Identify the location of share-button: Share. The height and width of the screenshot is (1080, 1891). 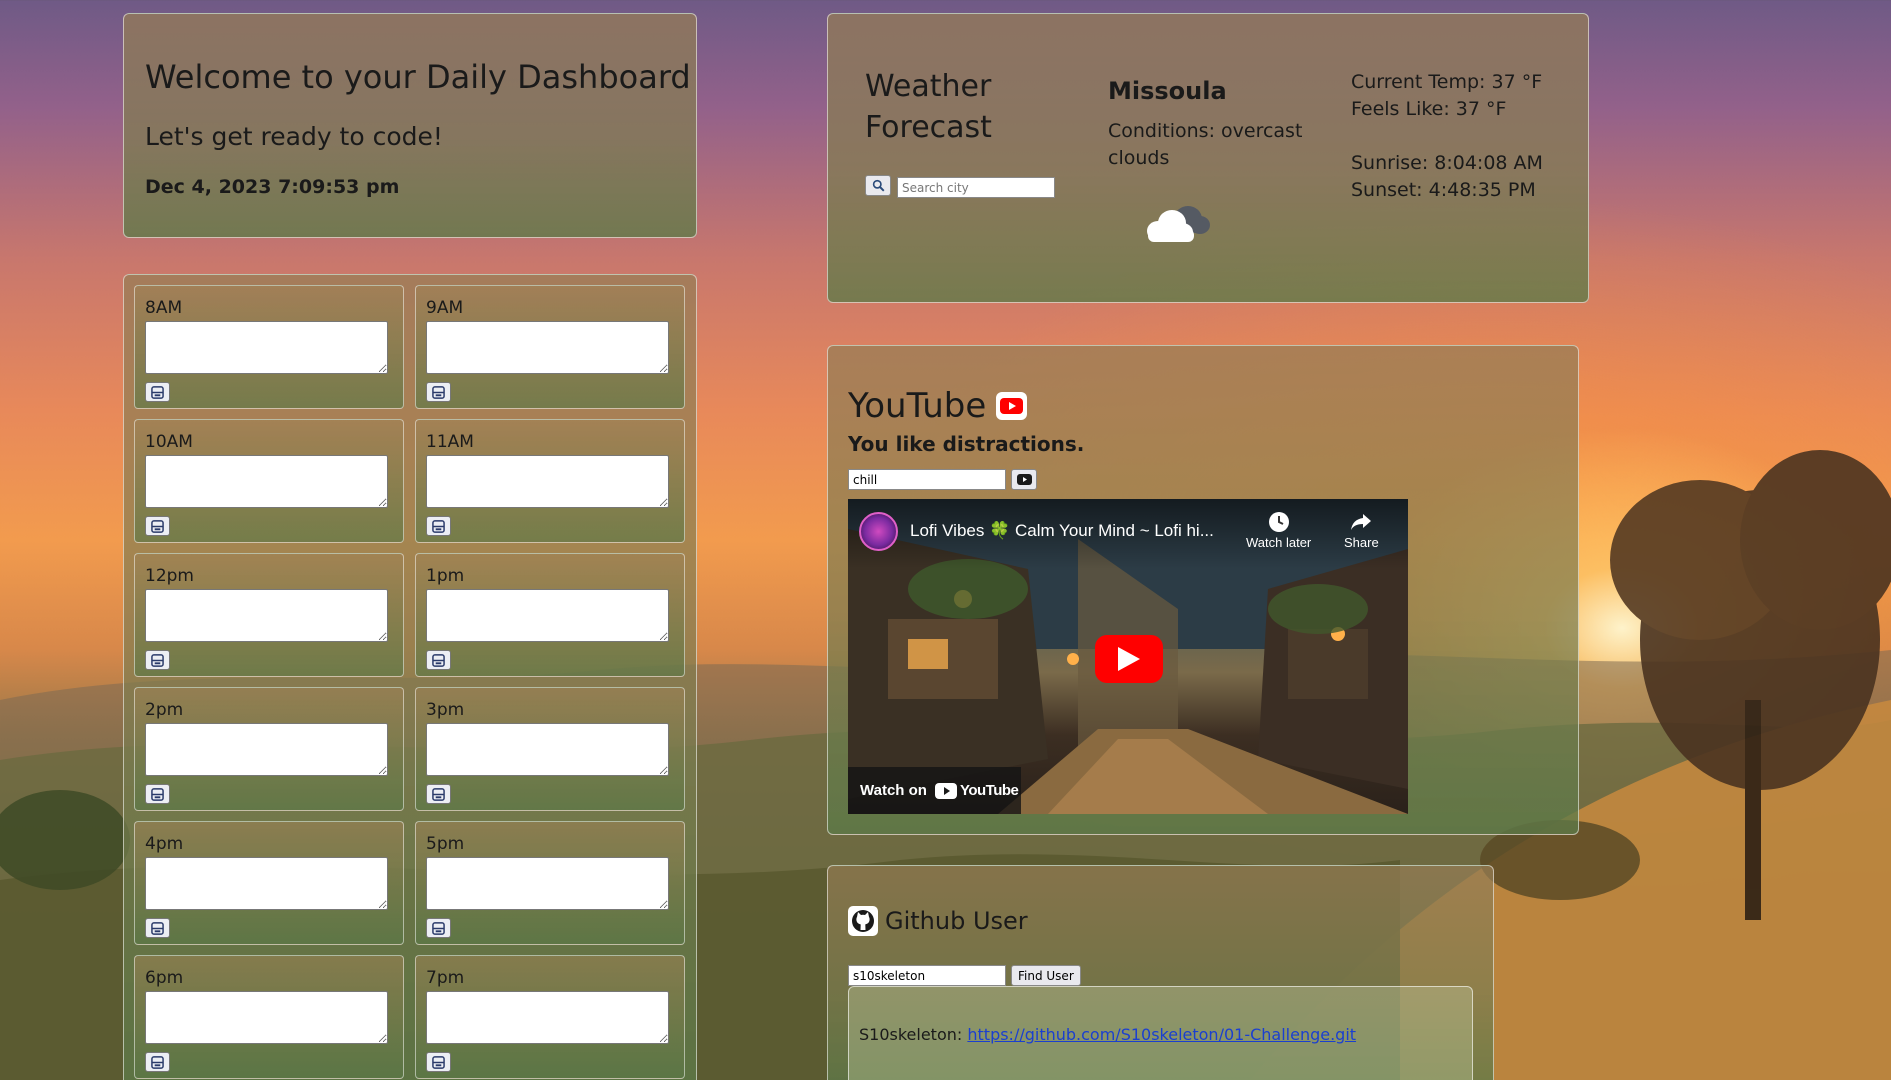
(1361, 530).